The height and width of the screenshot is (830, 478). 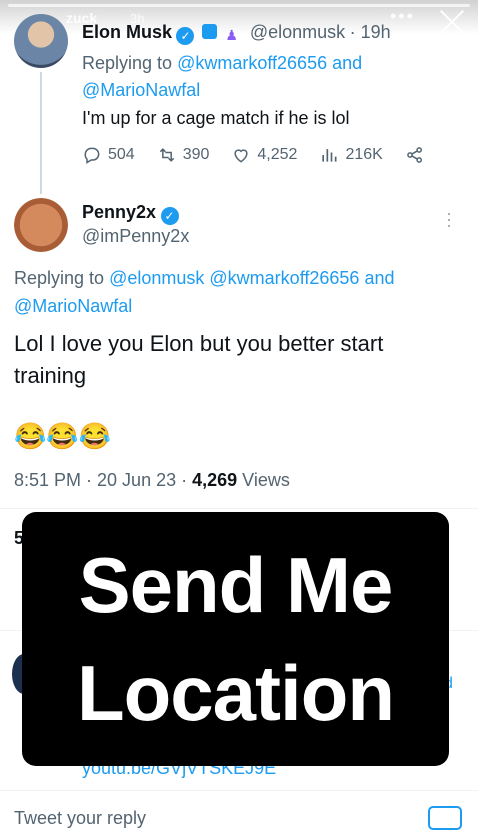 I want to click on media-icon, so click(x=445, y=818).